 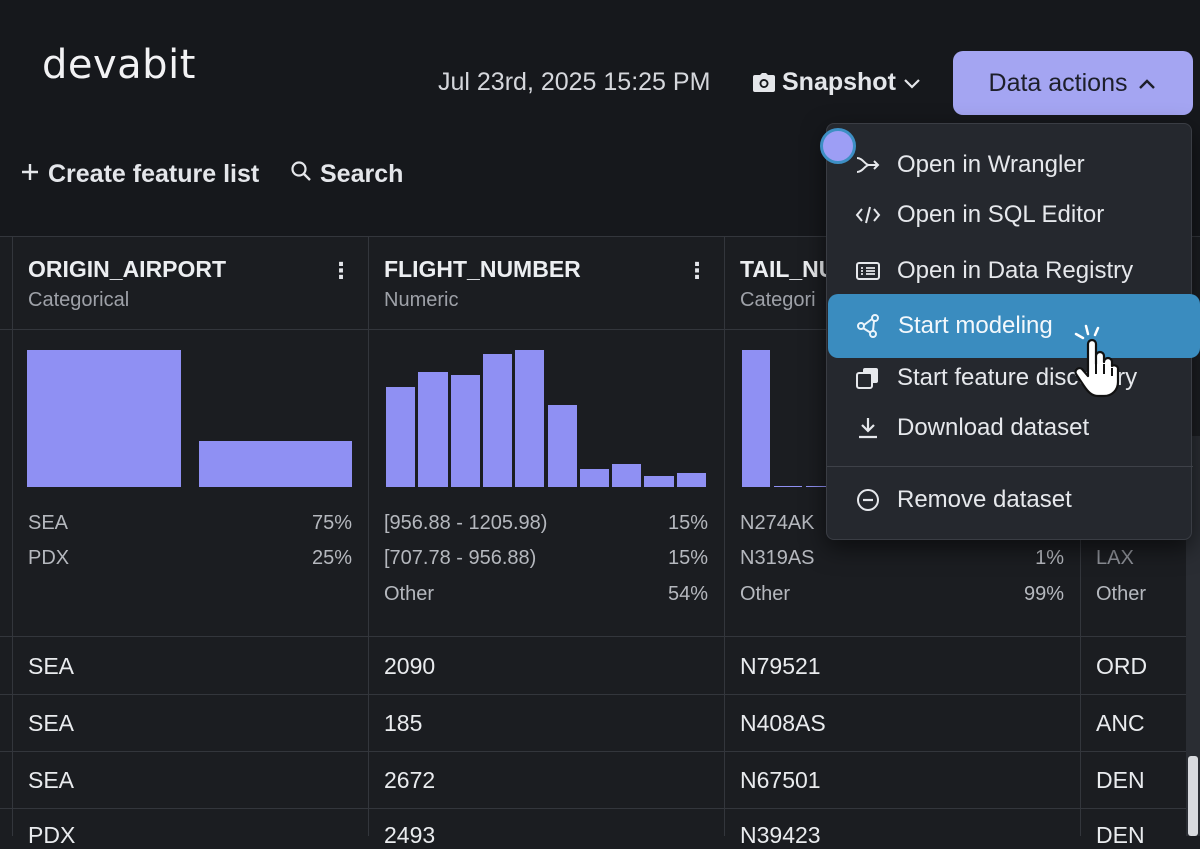 I want to click on column-header-origin-airport: ORIGIN_AIRPORT Categorical, so click(x=127, y=284).